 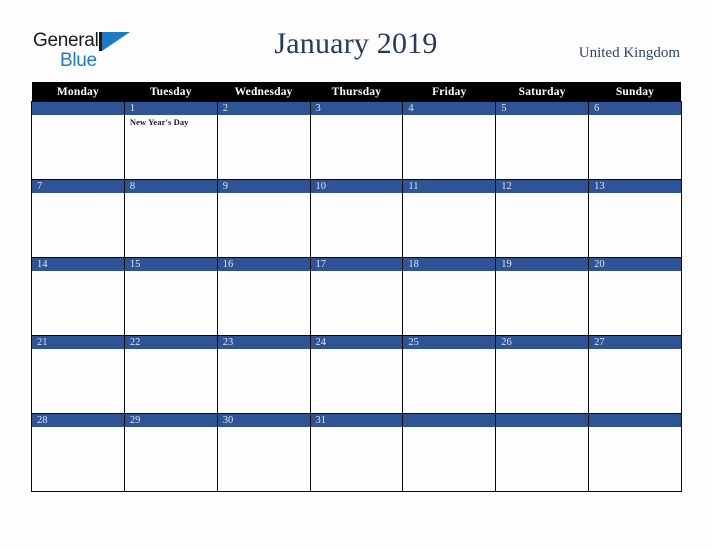 I want to click on day-cell-inner: 19, so click(x=542, y=296).